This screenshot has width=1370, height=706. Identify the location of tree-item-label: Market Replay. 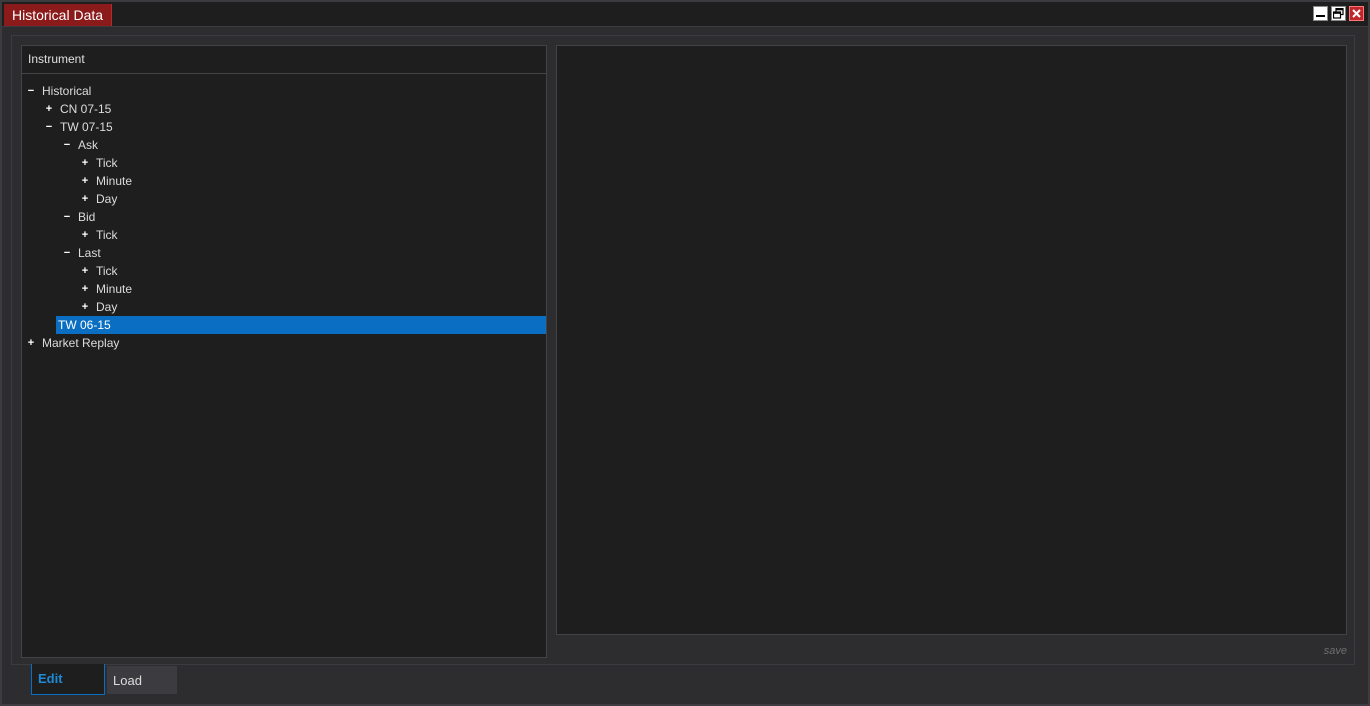
(81, 343).